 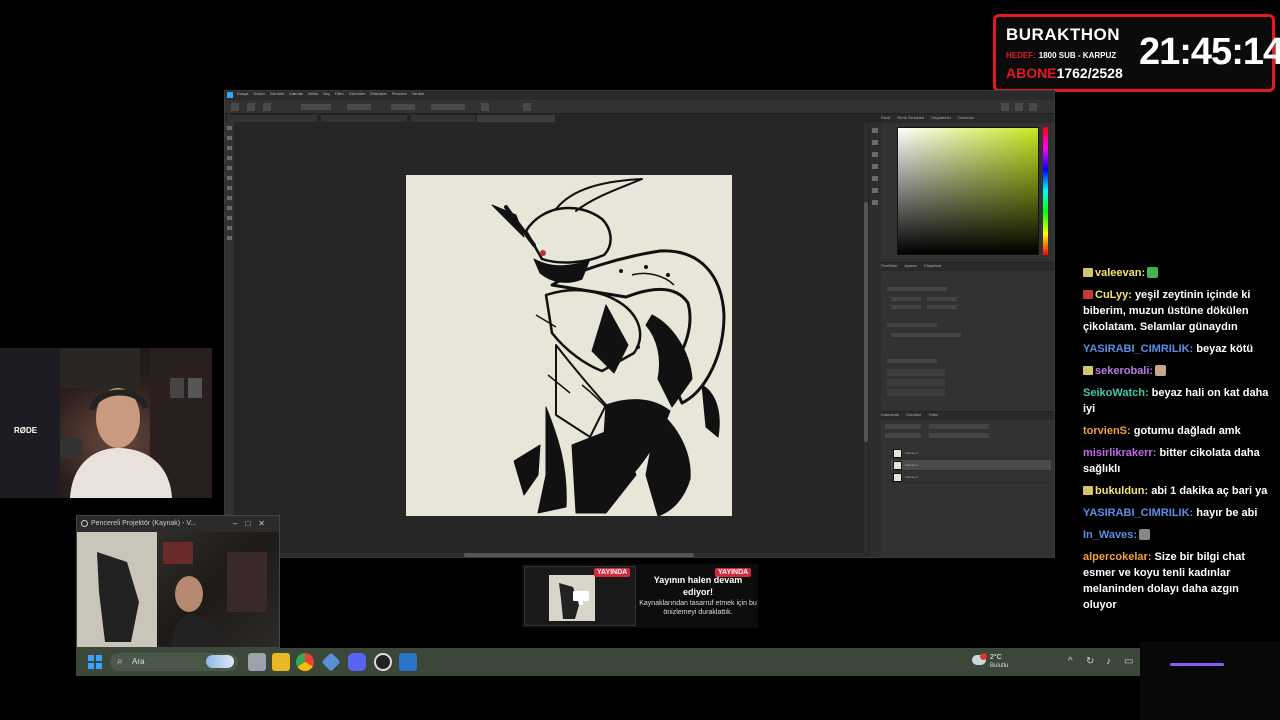 I want to click on ps-menu-item: Seç, so click(x=326, y=93).